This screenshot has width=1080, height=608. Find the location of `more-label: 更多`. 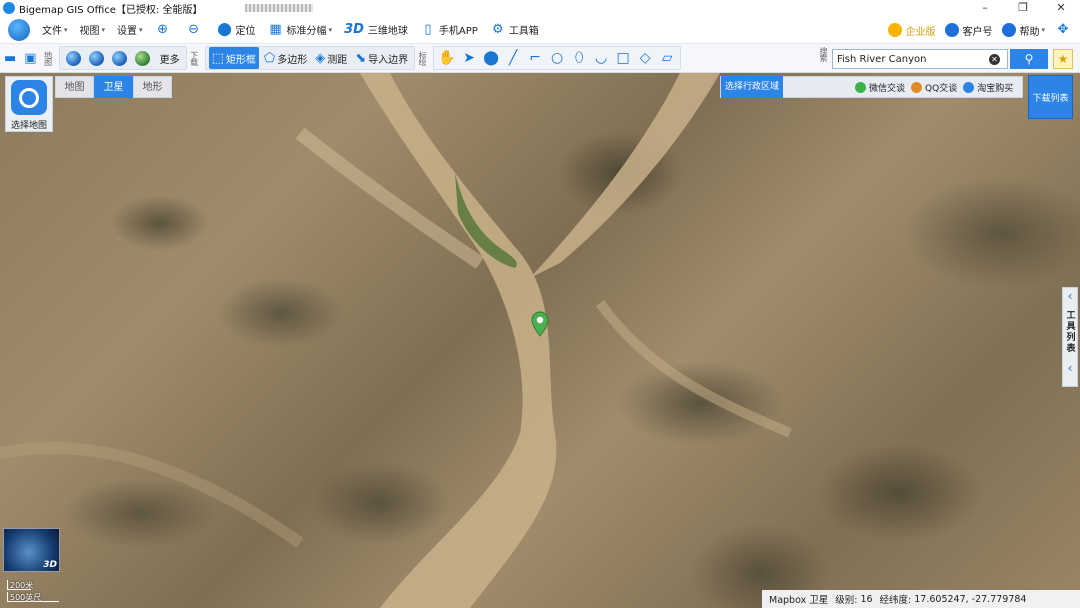

more-label: 更多 is located at coordinates (169, 60).